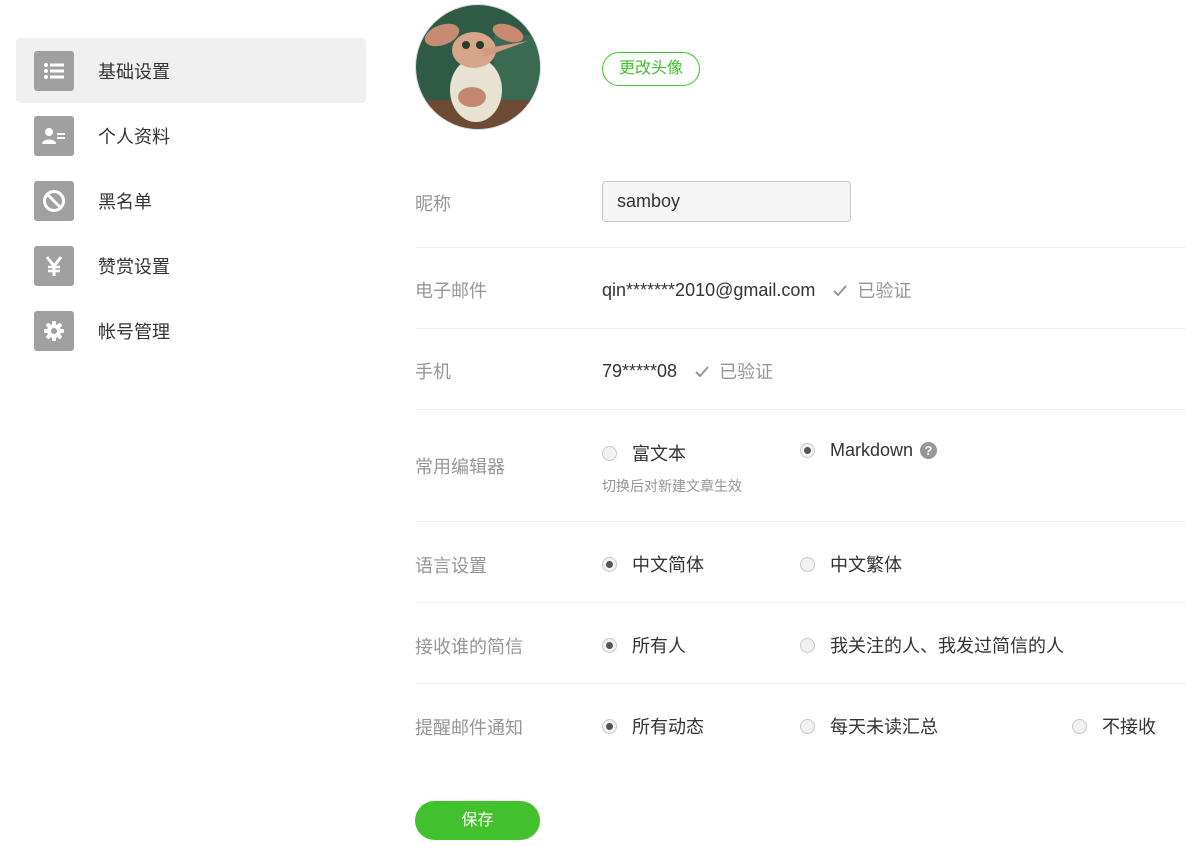 This screenshot has width=1186, height=847. What do you see at coordinates (659, 454) in the screenshot?
I see `radio-label: 富文本` at bounding box center [659, 454].